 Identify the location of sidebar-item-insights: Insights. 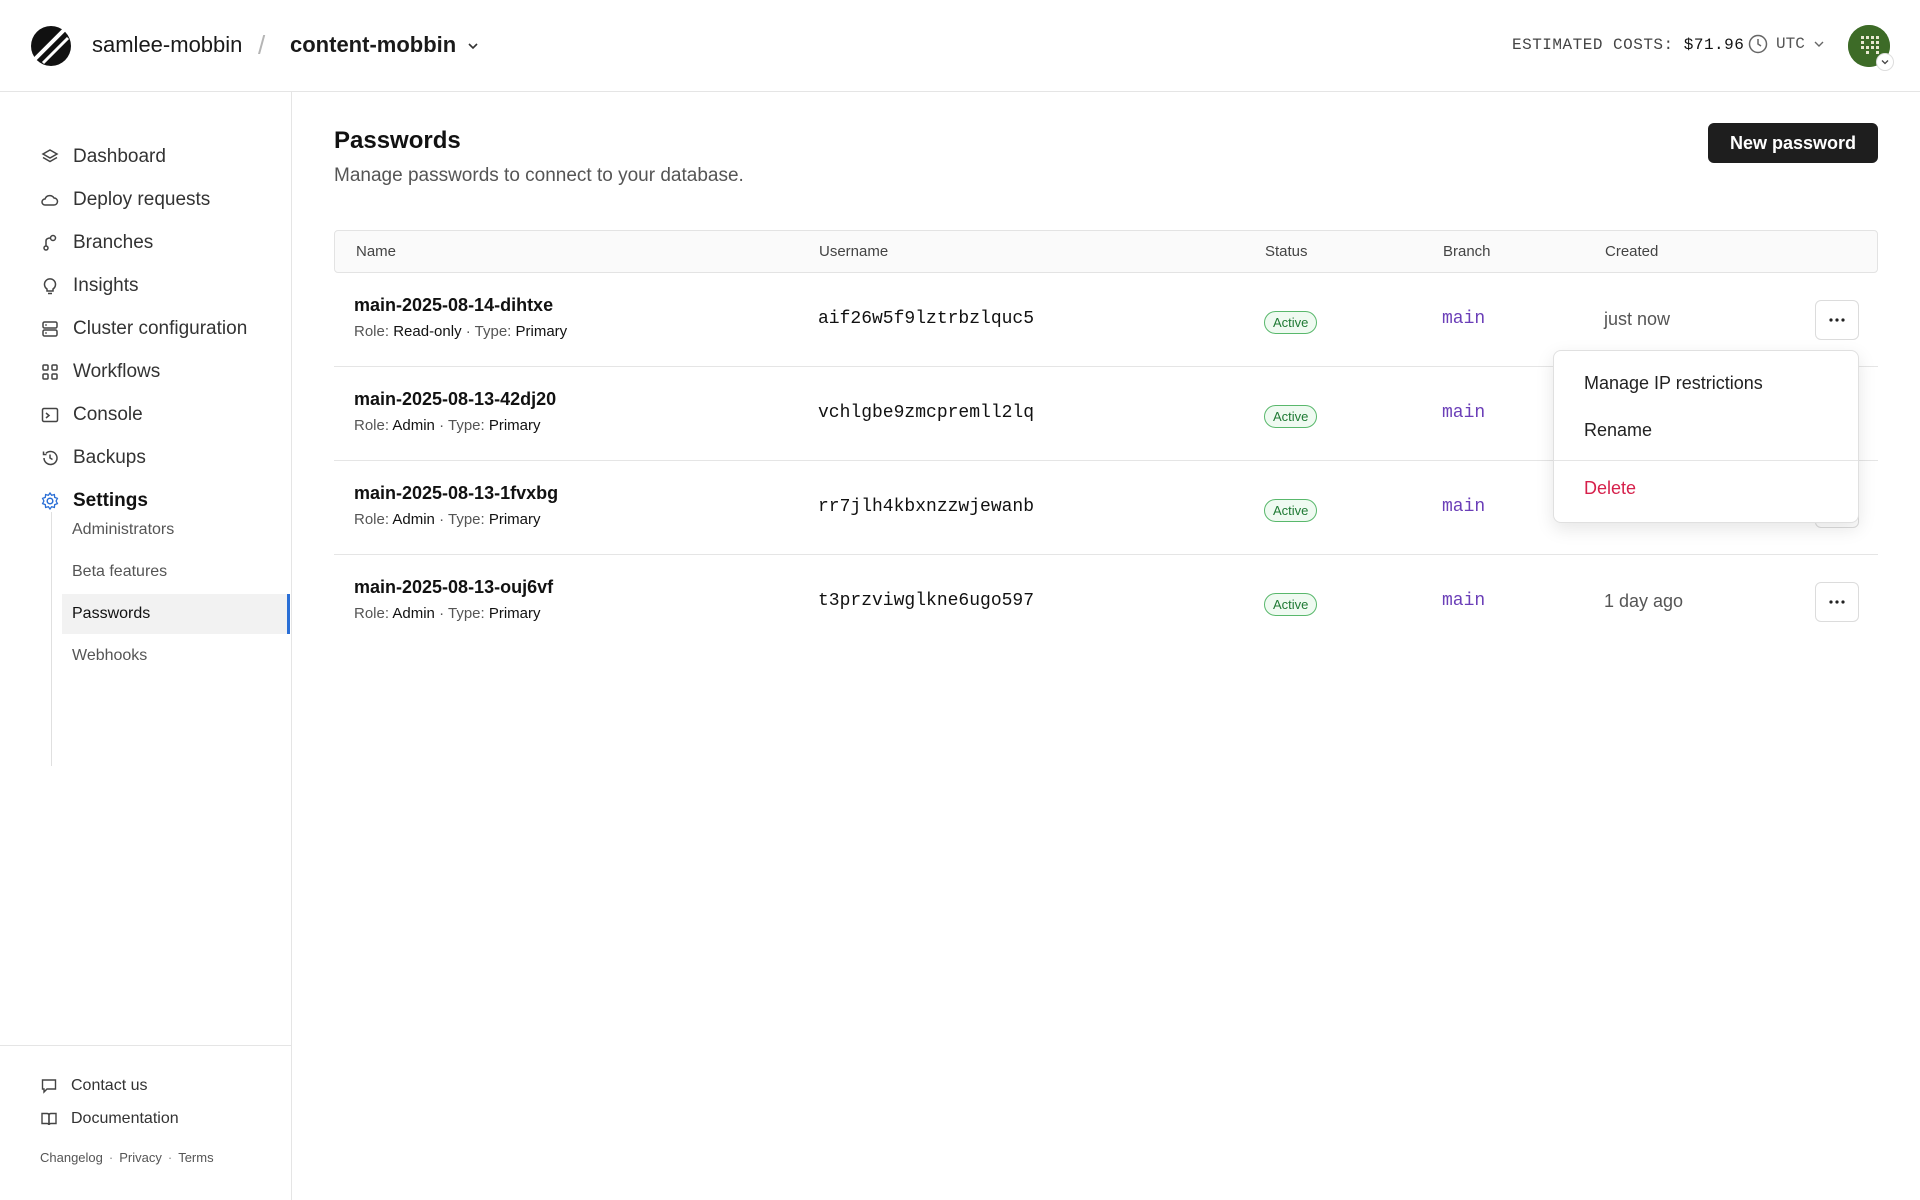
(89, 286).